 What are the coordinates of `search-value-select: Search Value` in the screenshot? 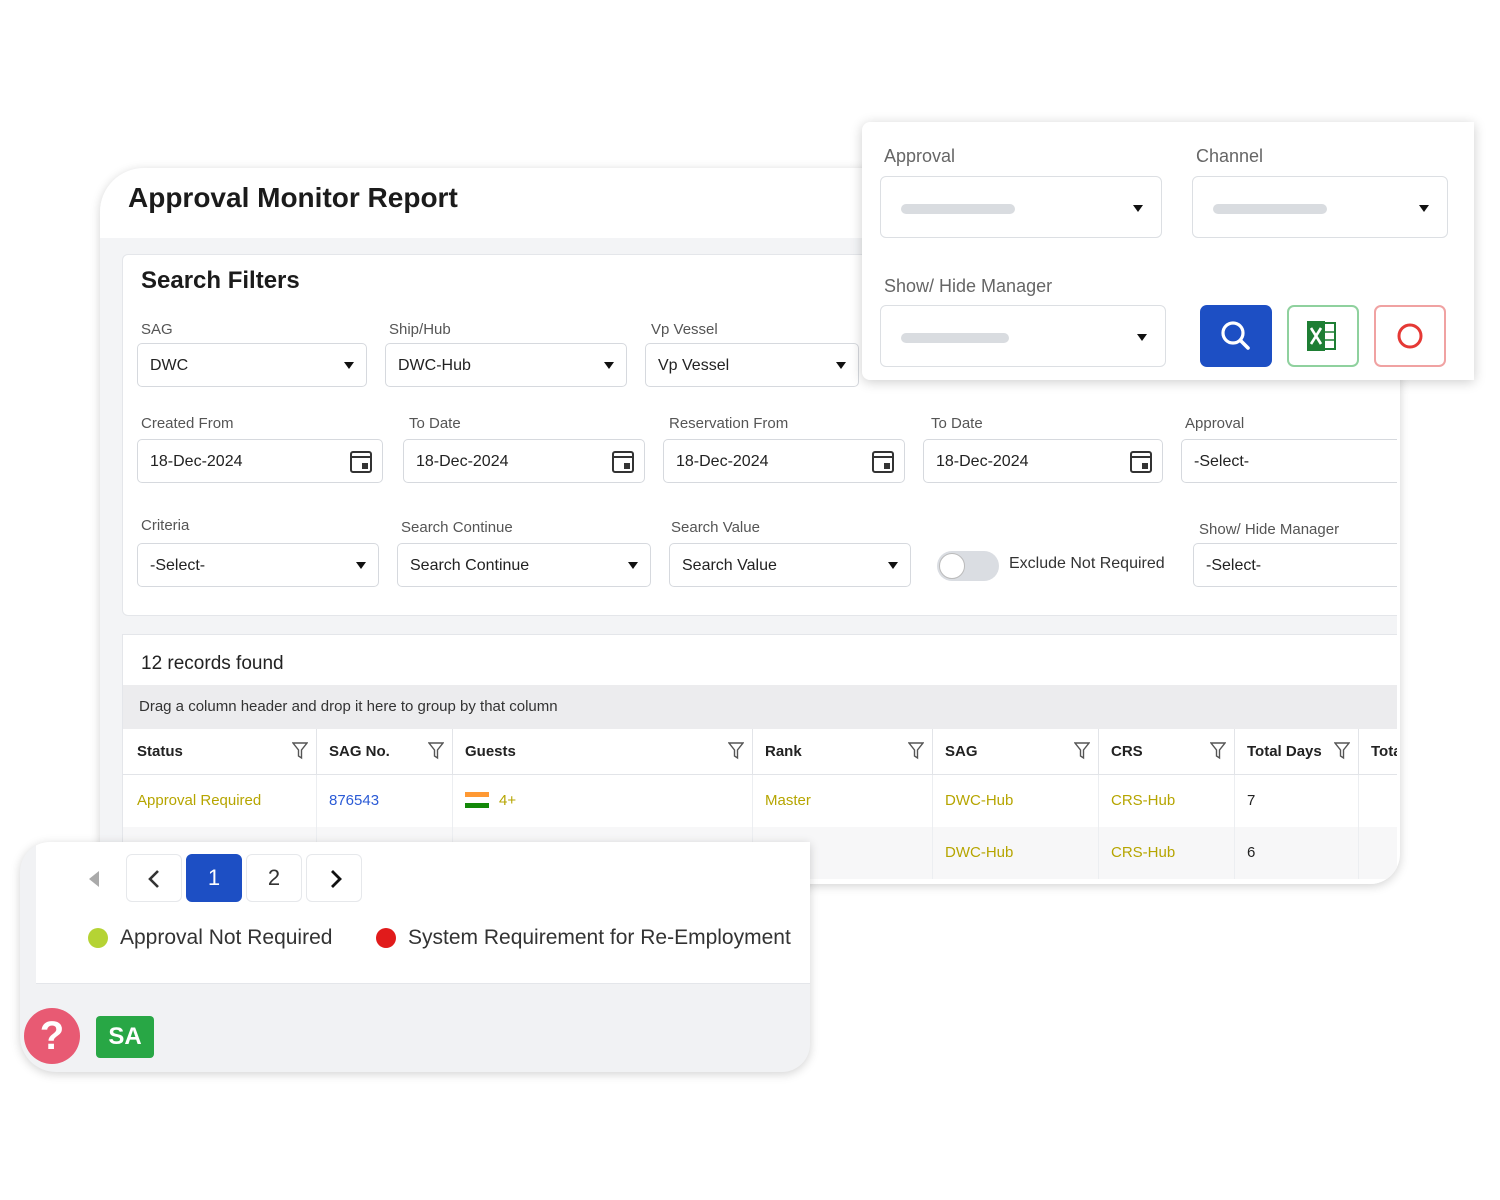 It's located at (790, 565).